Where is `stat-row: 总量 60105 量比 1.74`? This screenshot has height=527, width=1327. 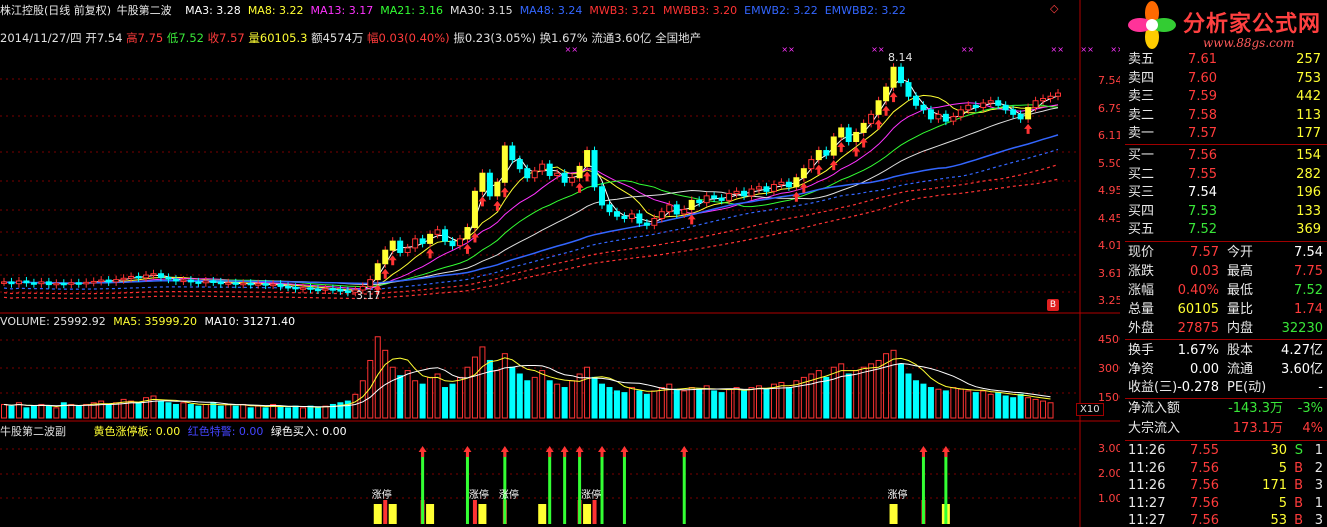 stat-row: 总量 60105 量比 1.74 is located at coordinates (1226, 309).